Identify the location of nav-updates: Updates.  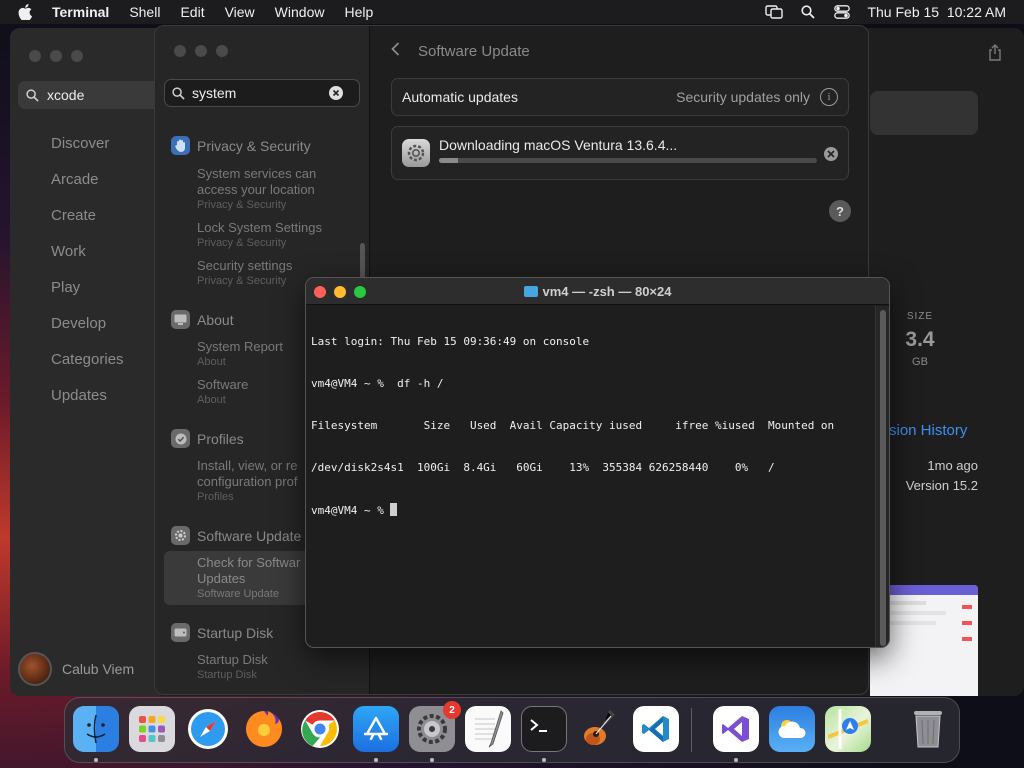
(87, 404).